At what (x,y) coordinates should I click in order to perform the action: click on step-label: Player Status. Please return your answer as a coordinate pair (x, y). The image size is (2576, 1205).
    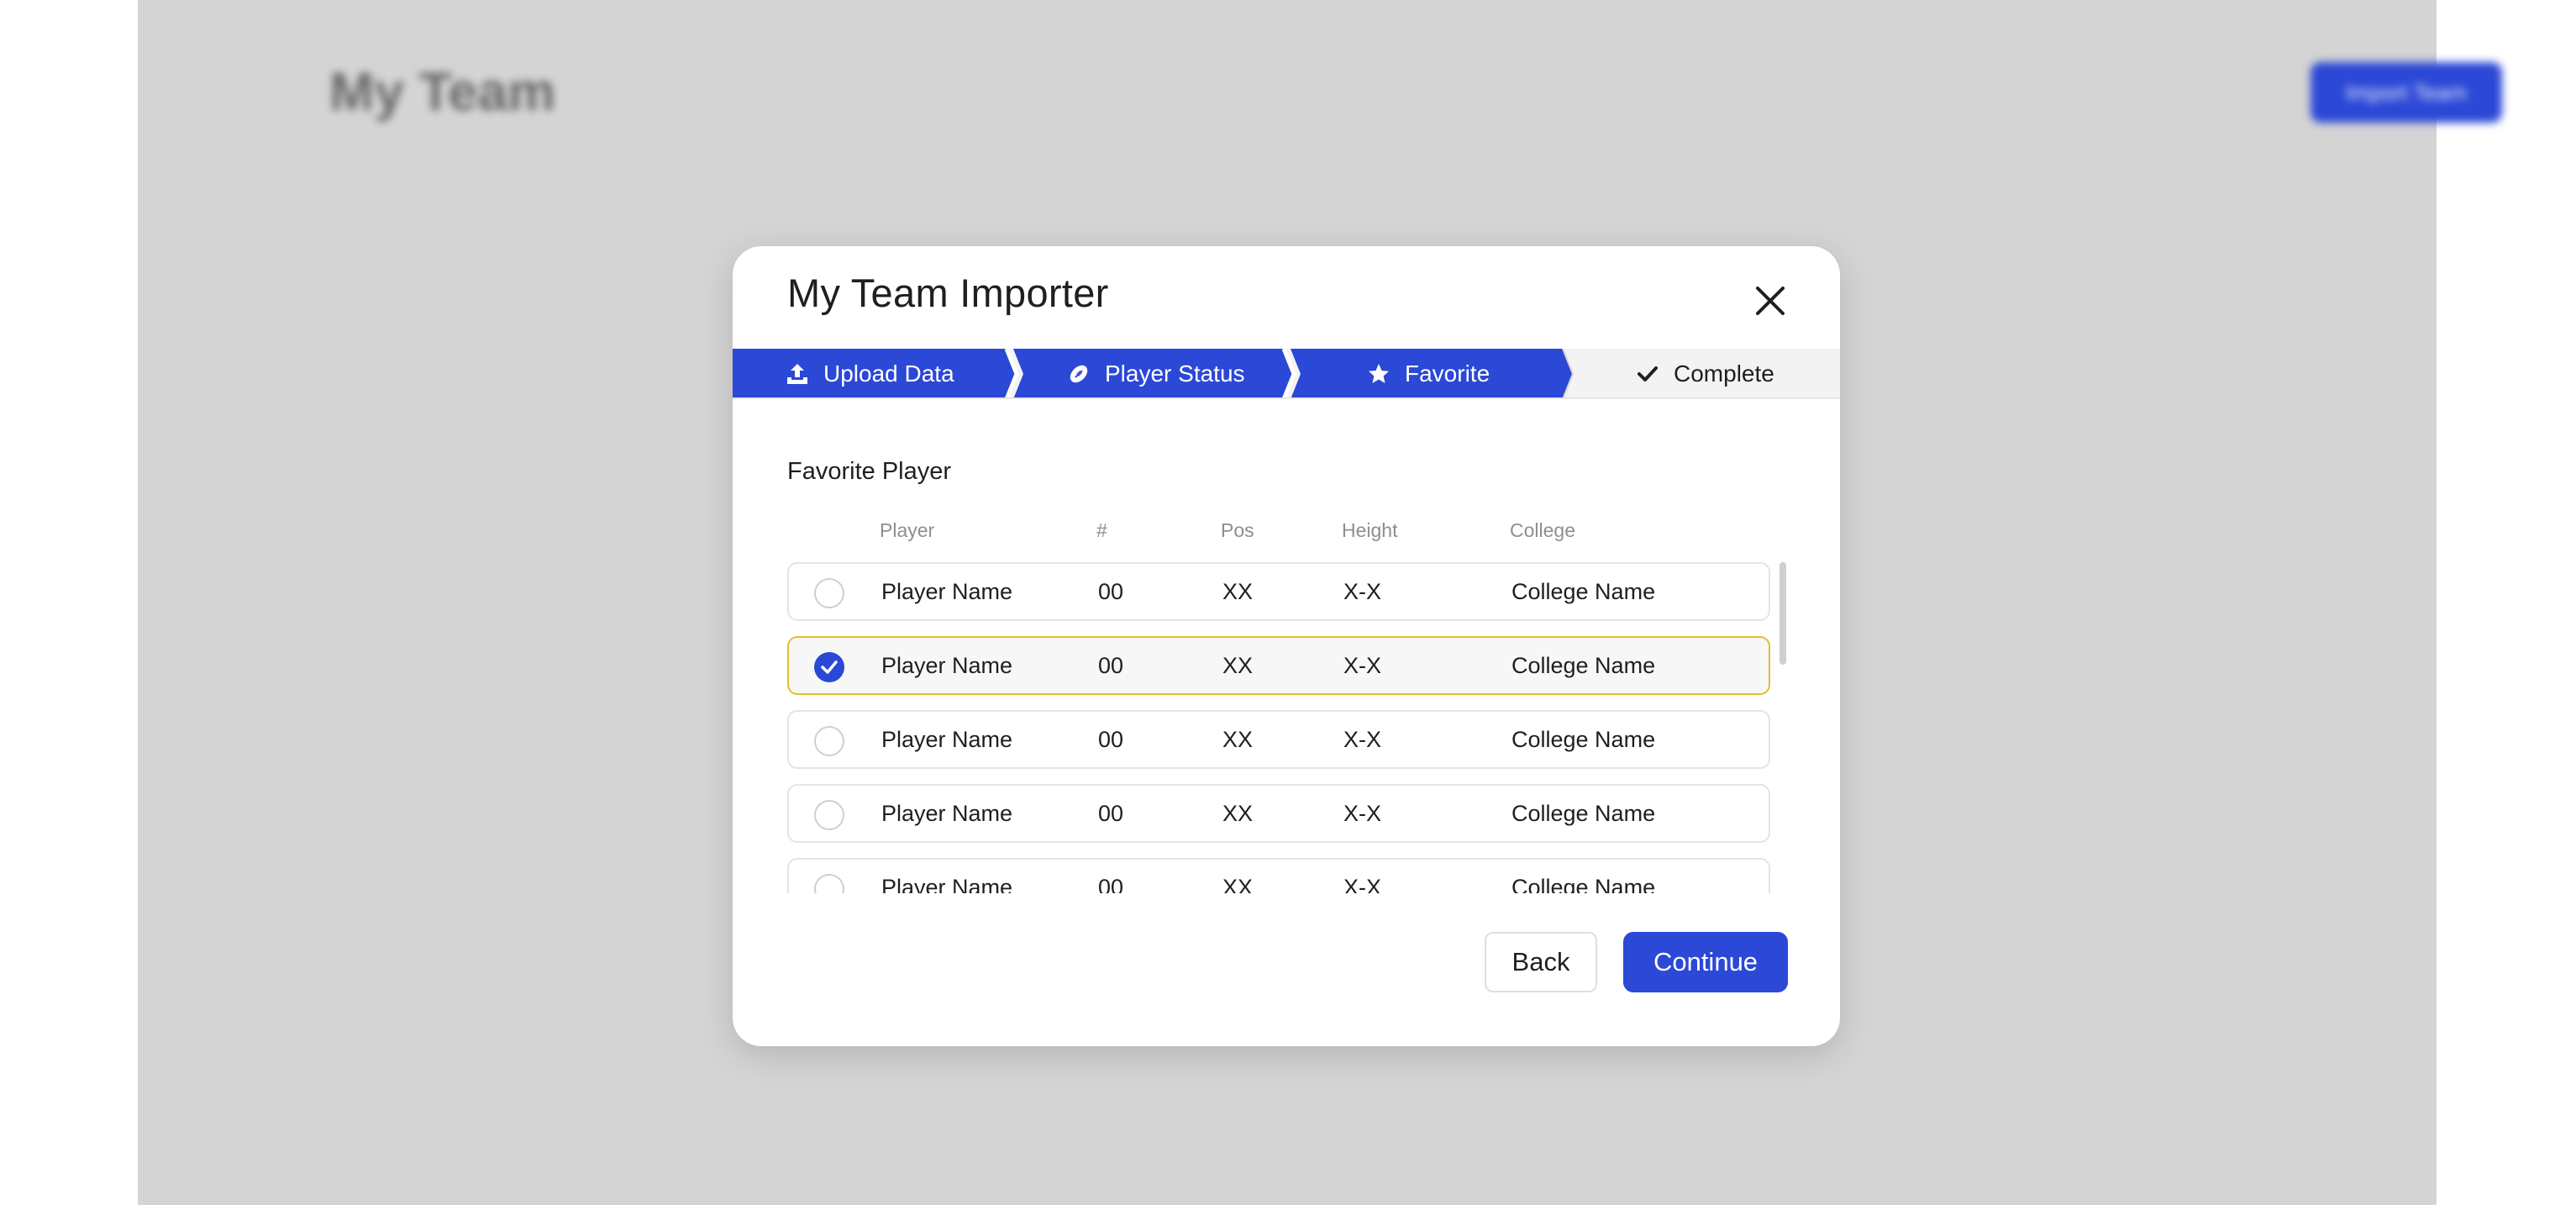
    Looking at the image, I should click on (1175, 373).